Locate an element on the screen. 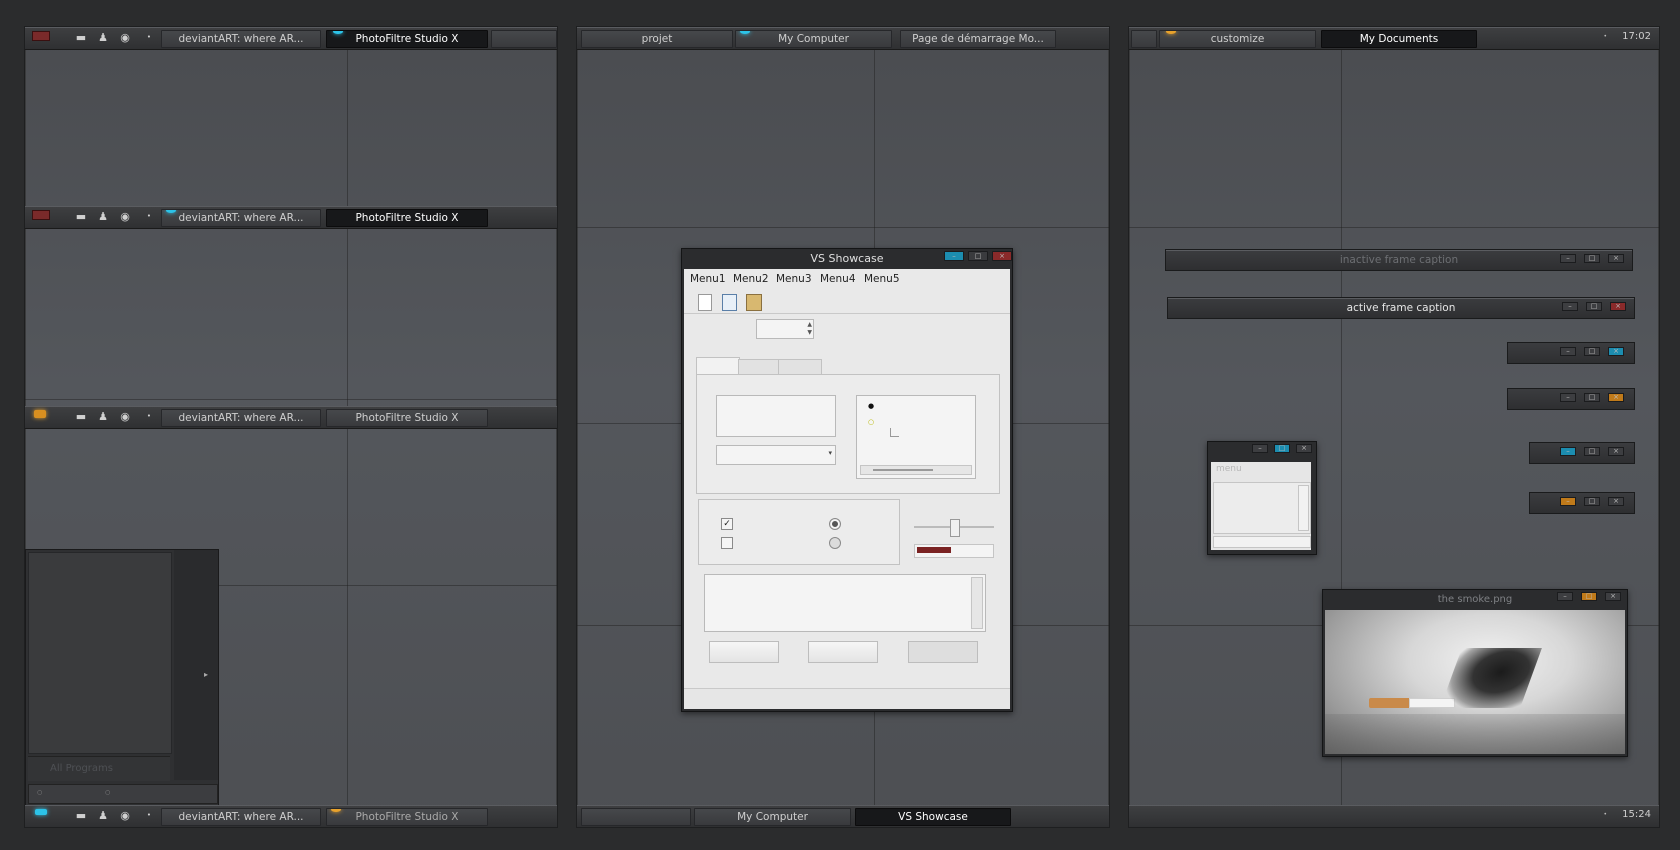 The width and height of the screenshot is (1680, 850). mini-listbox is located at coordinates (1262, 508).